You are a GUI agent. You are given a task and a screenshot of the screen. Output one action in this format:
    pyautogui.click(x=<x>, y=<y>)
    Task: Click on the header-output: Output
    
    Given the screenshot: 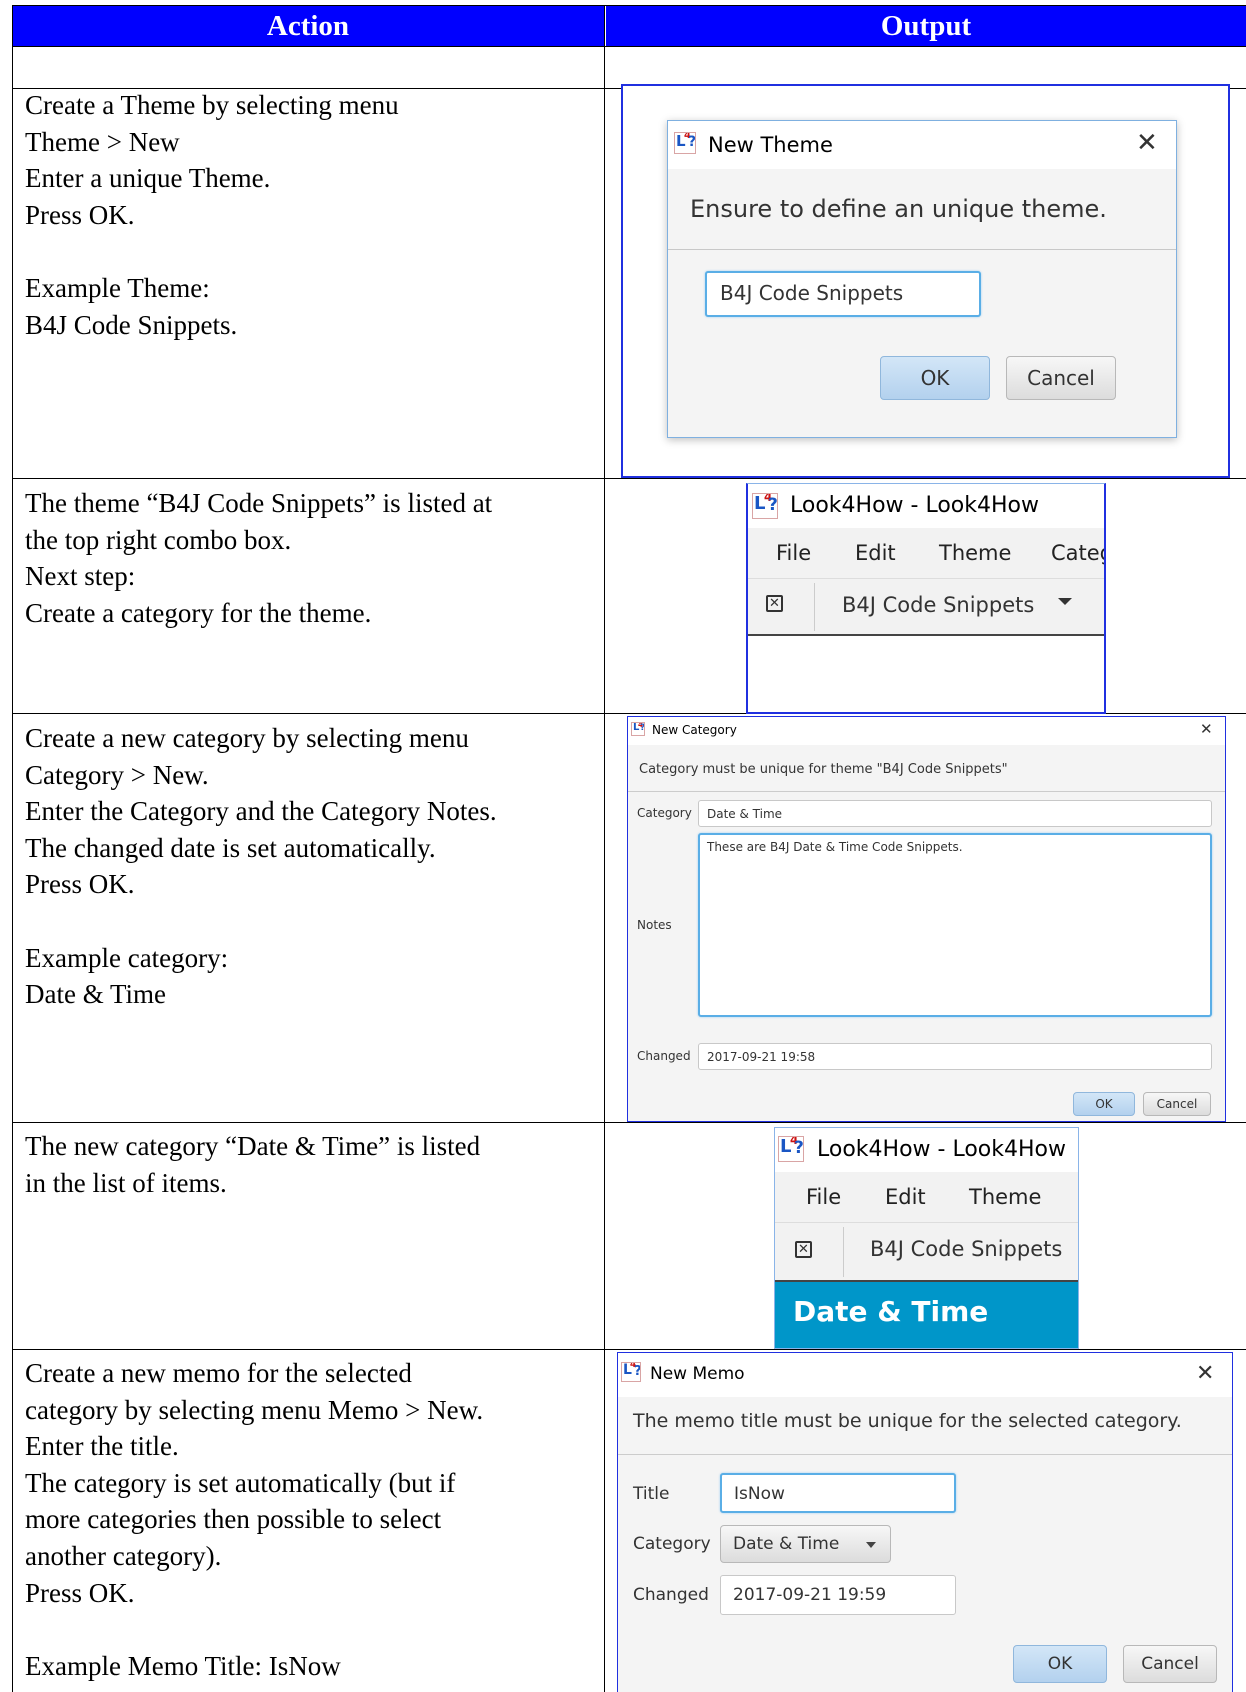 What is the action you would take?
    pyautogui.click(x=926, y=26)
    